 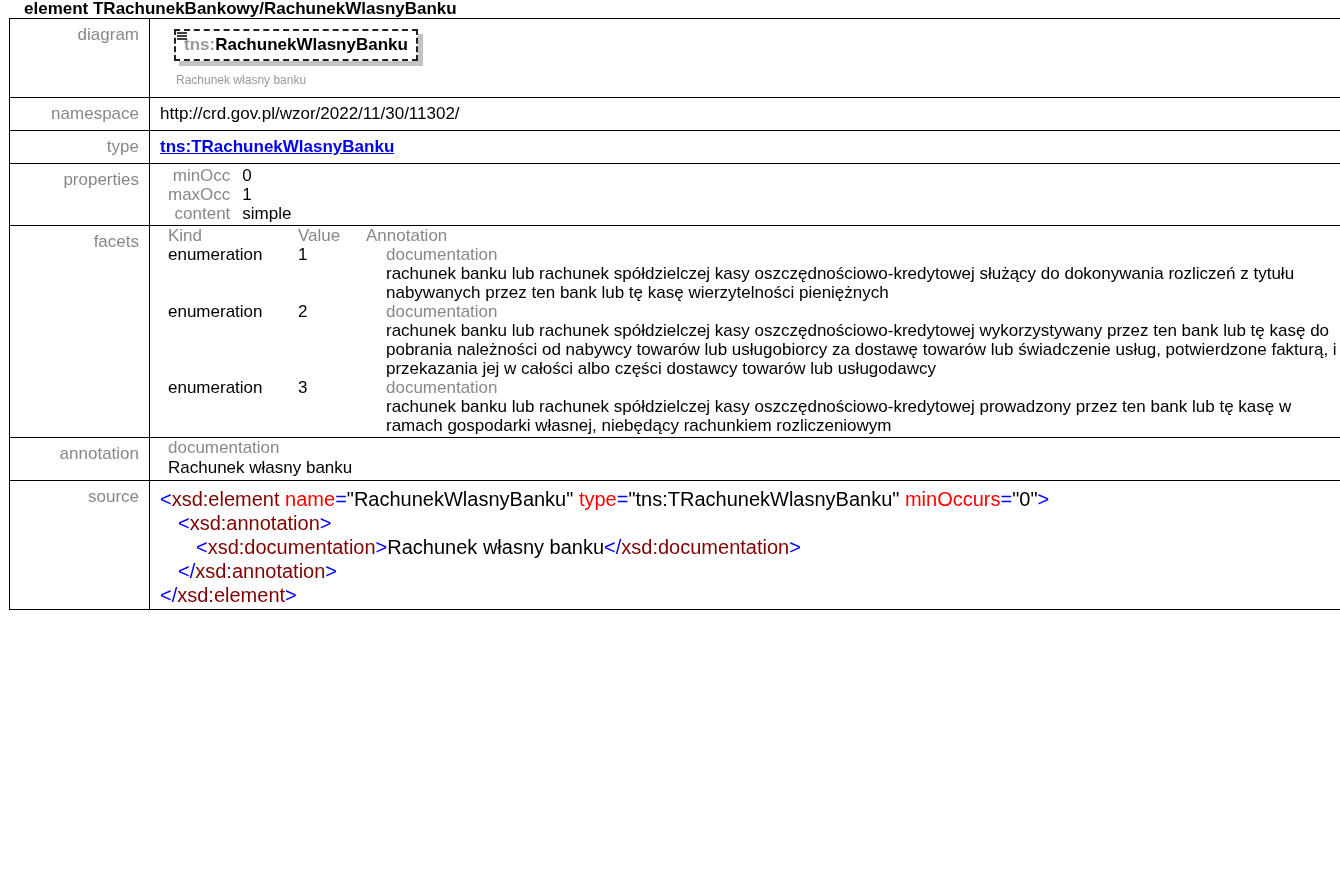 What do you see at coordinates (839, 416) in the screenshot?
I see `documentation-text: rachunek banku lub rachunek spółdzielczej kasy oszczędnościowo-kredytowej prowadzony przez ten bank lub tę kasę w ramach gospodarki własnej, niebędący rachunkiem rozliczeniowym` at bounding box center [839, 416].